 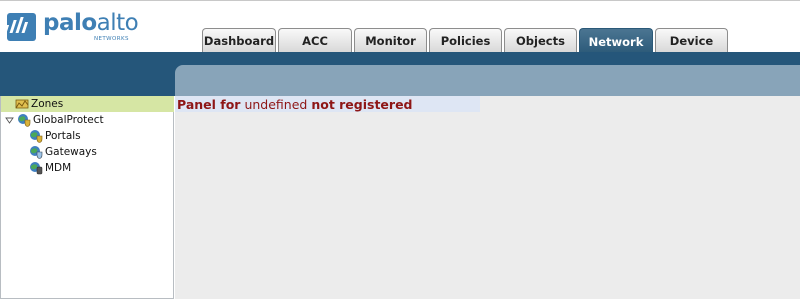 I want to click on tree-item-globalprotect: GlobalProtect, so click(x=52, y=120).